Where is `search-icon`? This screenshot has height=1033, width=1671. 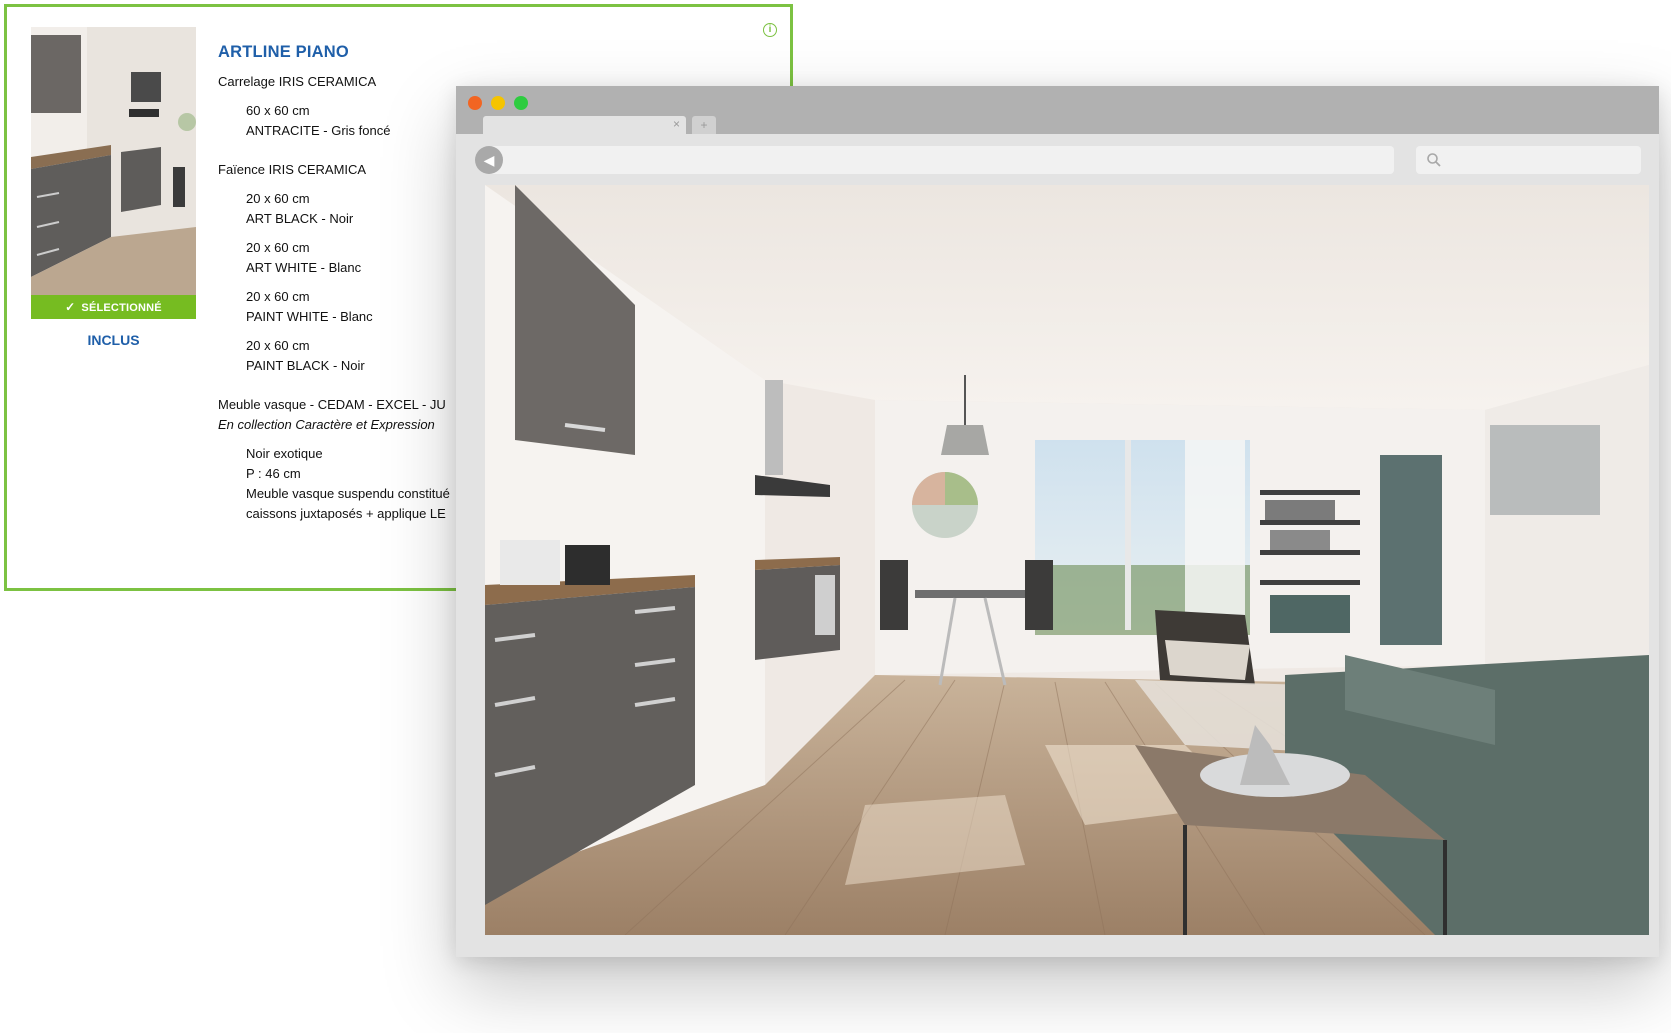 search-icon is located at coordinates (1434, 160).